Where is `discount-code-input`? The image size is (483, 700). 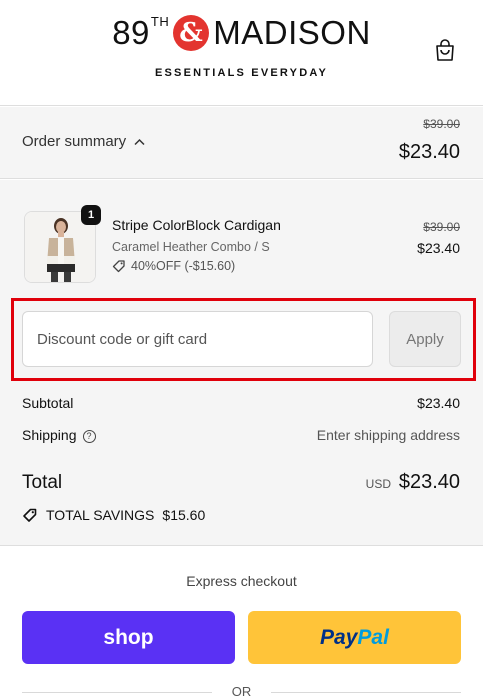 discount-code-input is located at coordinates (197, 339).